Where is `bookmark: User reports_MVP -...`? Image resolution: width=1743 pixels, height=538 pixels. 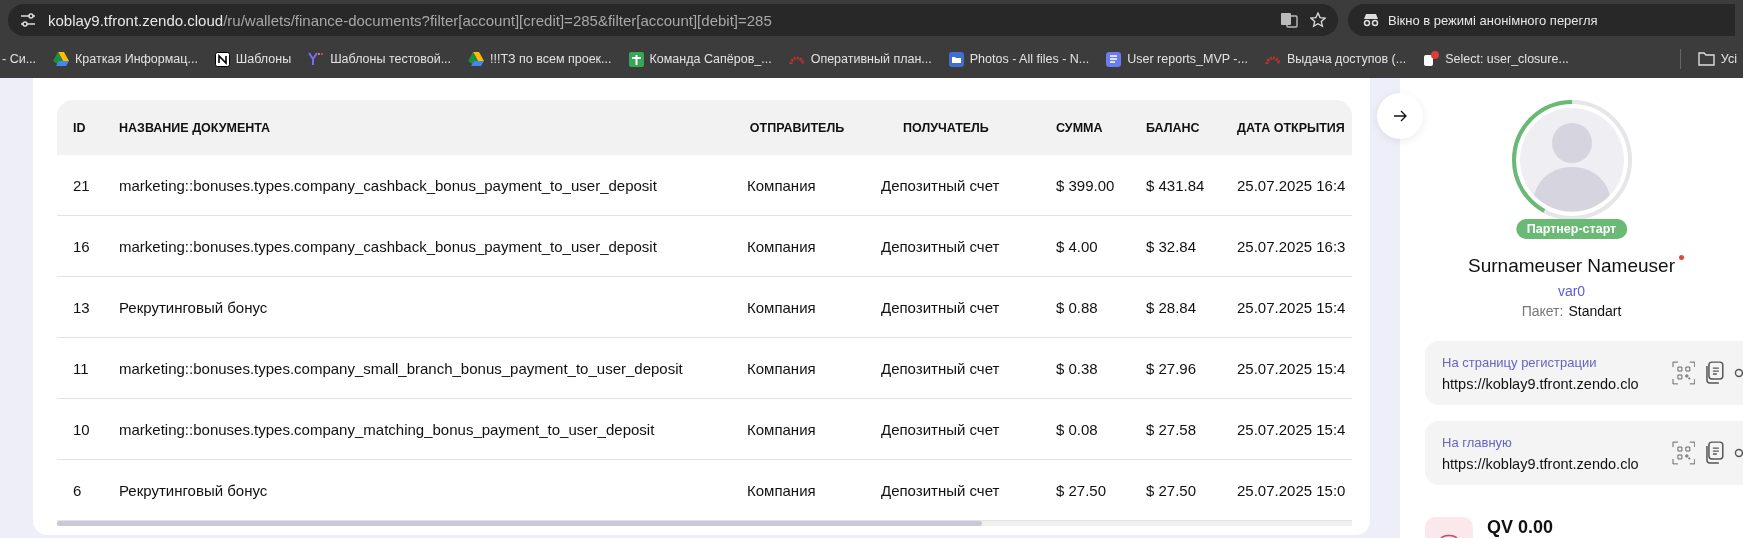
bookmark: User reports_MVP -... is located at coordinates (1177, 59).